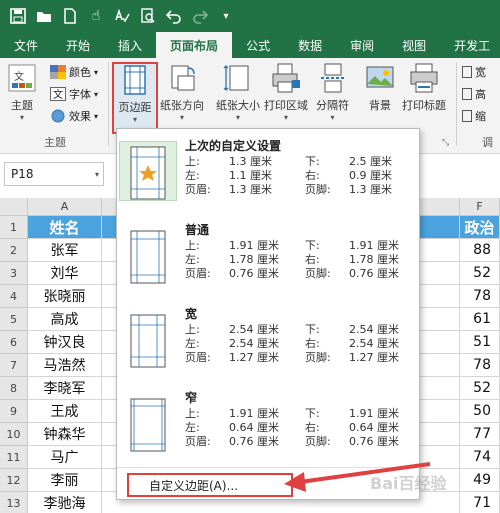 This screenshot has height=513, width=500. I want to click on background-button: 背景, so click(380, 97).